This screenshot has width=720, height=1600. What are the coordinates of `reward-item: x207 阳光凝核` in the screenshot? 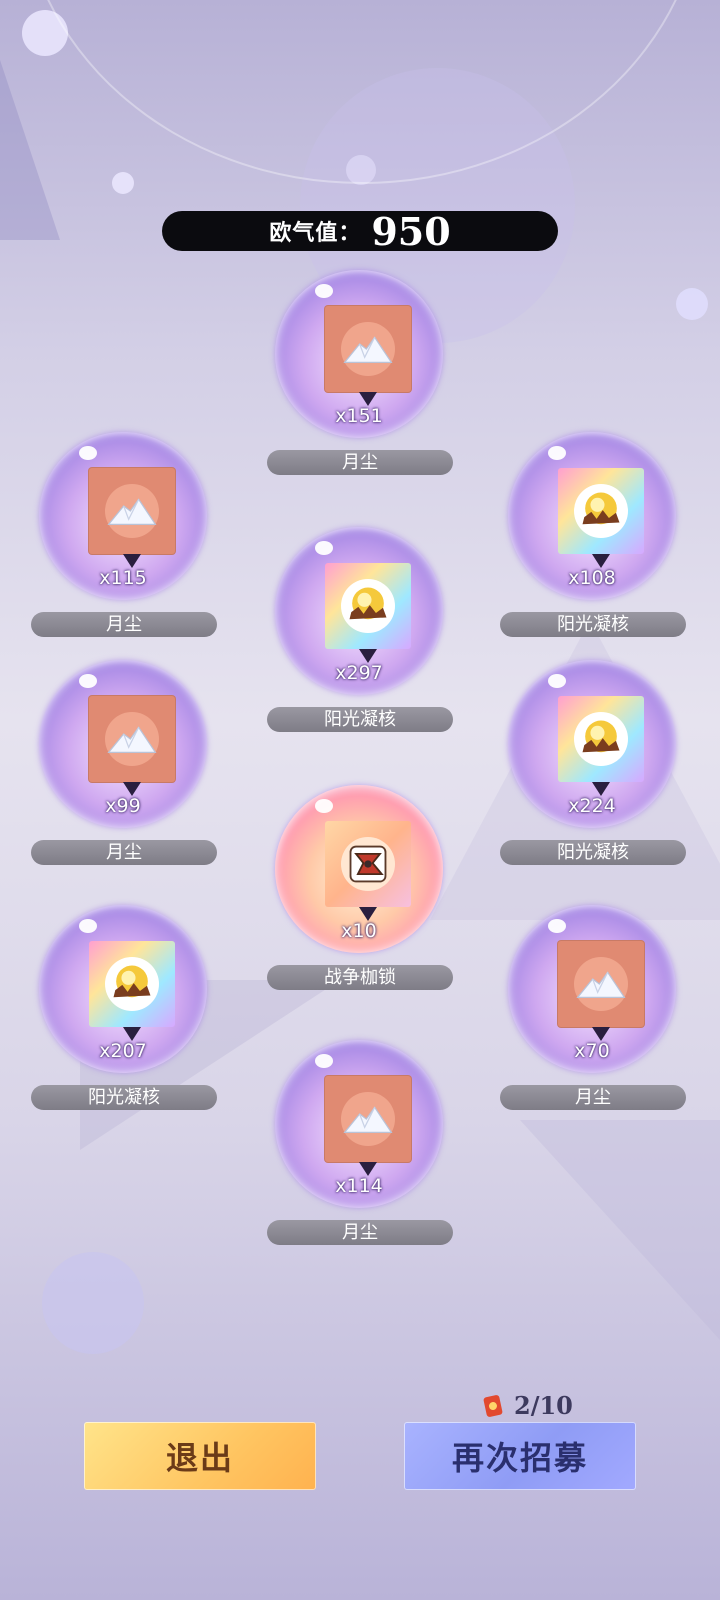 It's located at (124, 1011).